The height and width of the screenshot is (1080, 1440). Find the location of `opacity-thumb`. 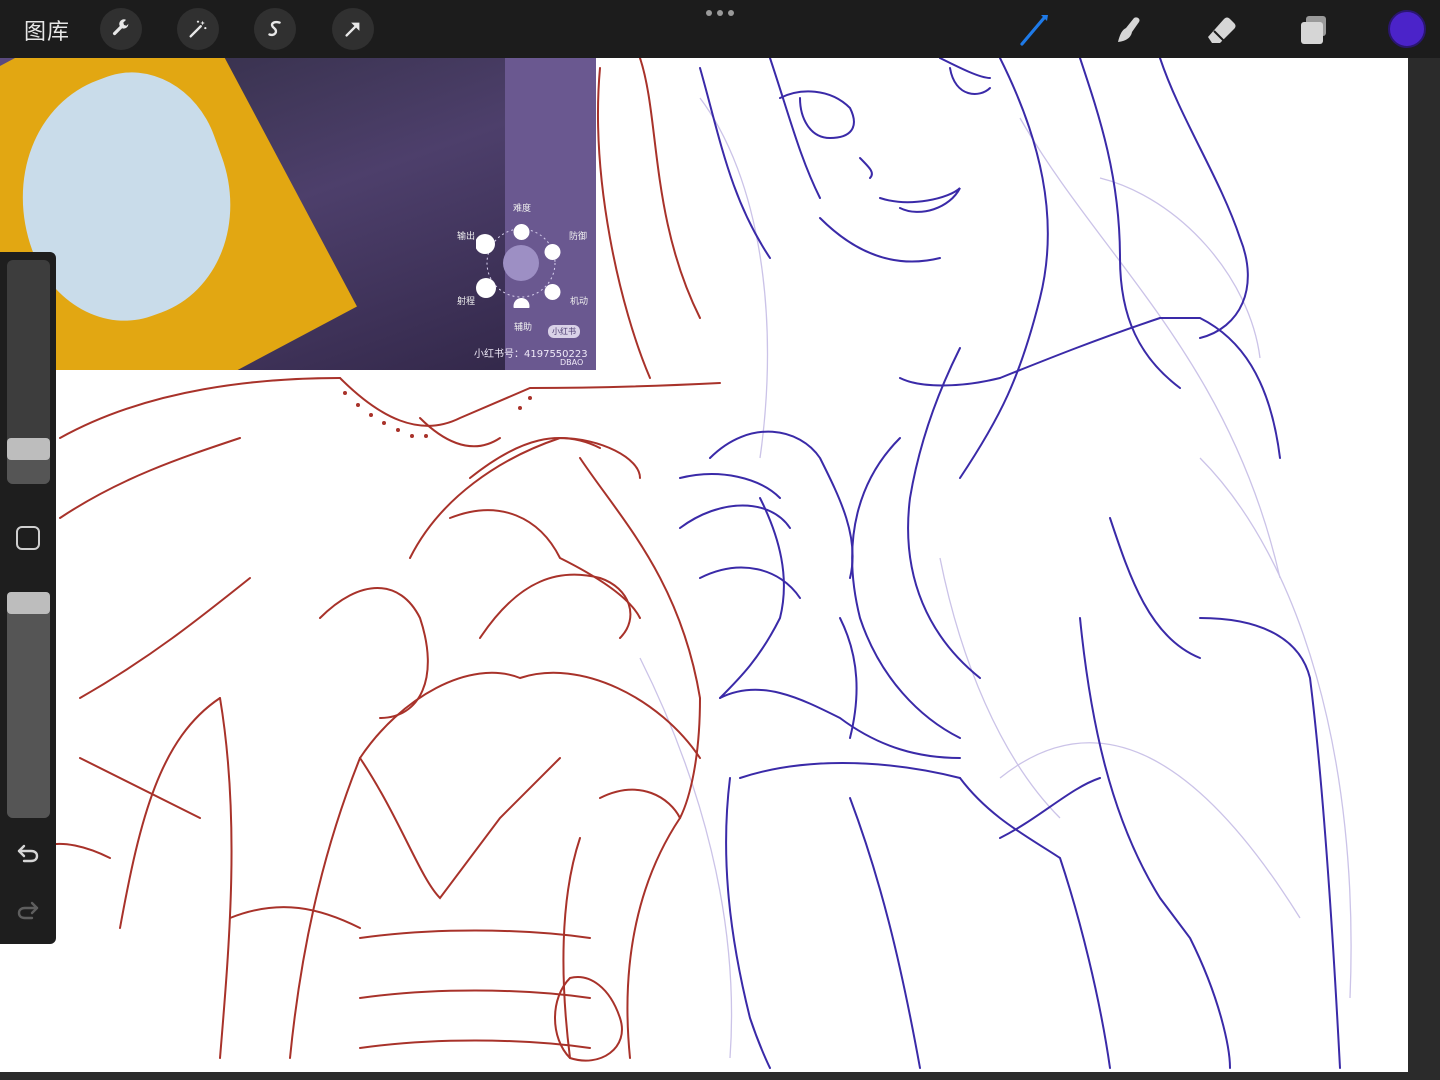

opacity-thumb is located at coordinates (28, 603).